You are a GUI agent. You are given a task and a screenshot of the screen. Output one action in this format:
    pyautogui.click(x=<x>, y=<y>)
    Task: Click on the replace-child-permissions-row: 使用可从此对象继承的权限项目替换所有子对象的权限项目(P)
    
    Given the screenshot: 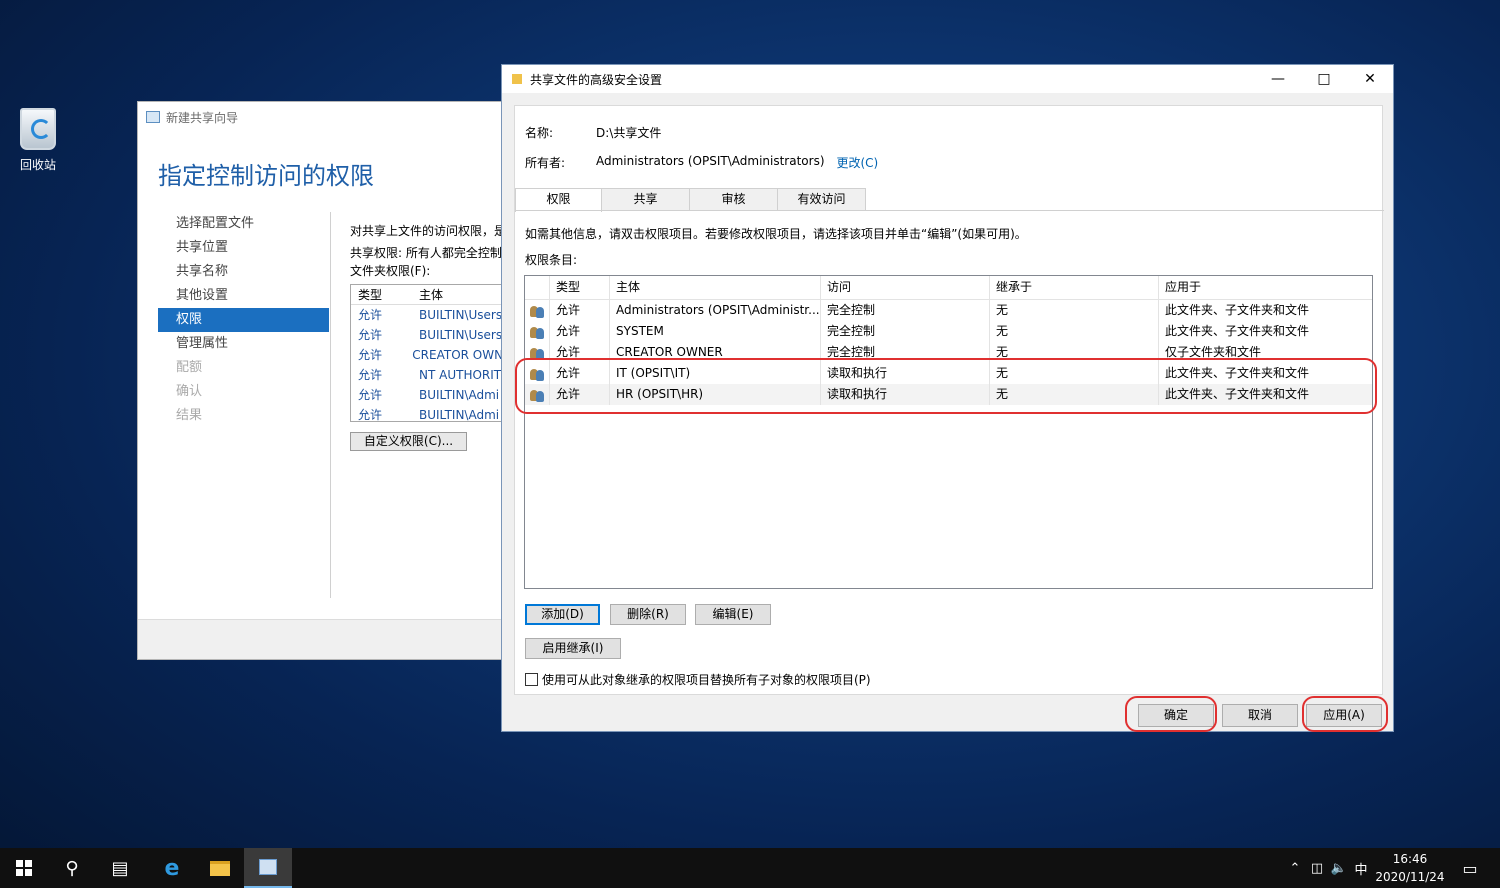 What is the action you would take?
    pyautogui.click(x=698, y=679)
    